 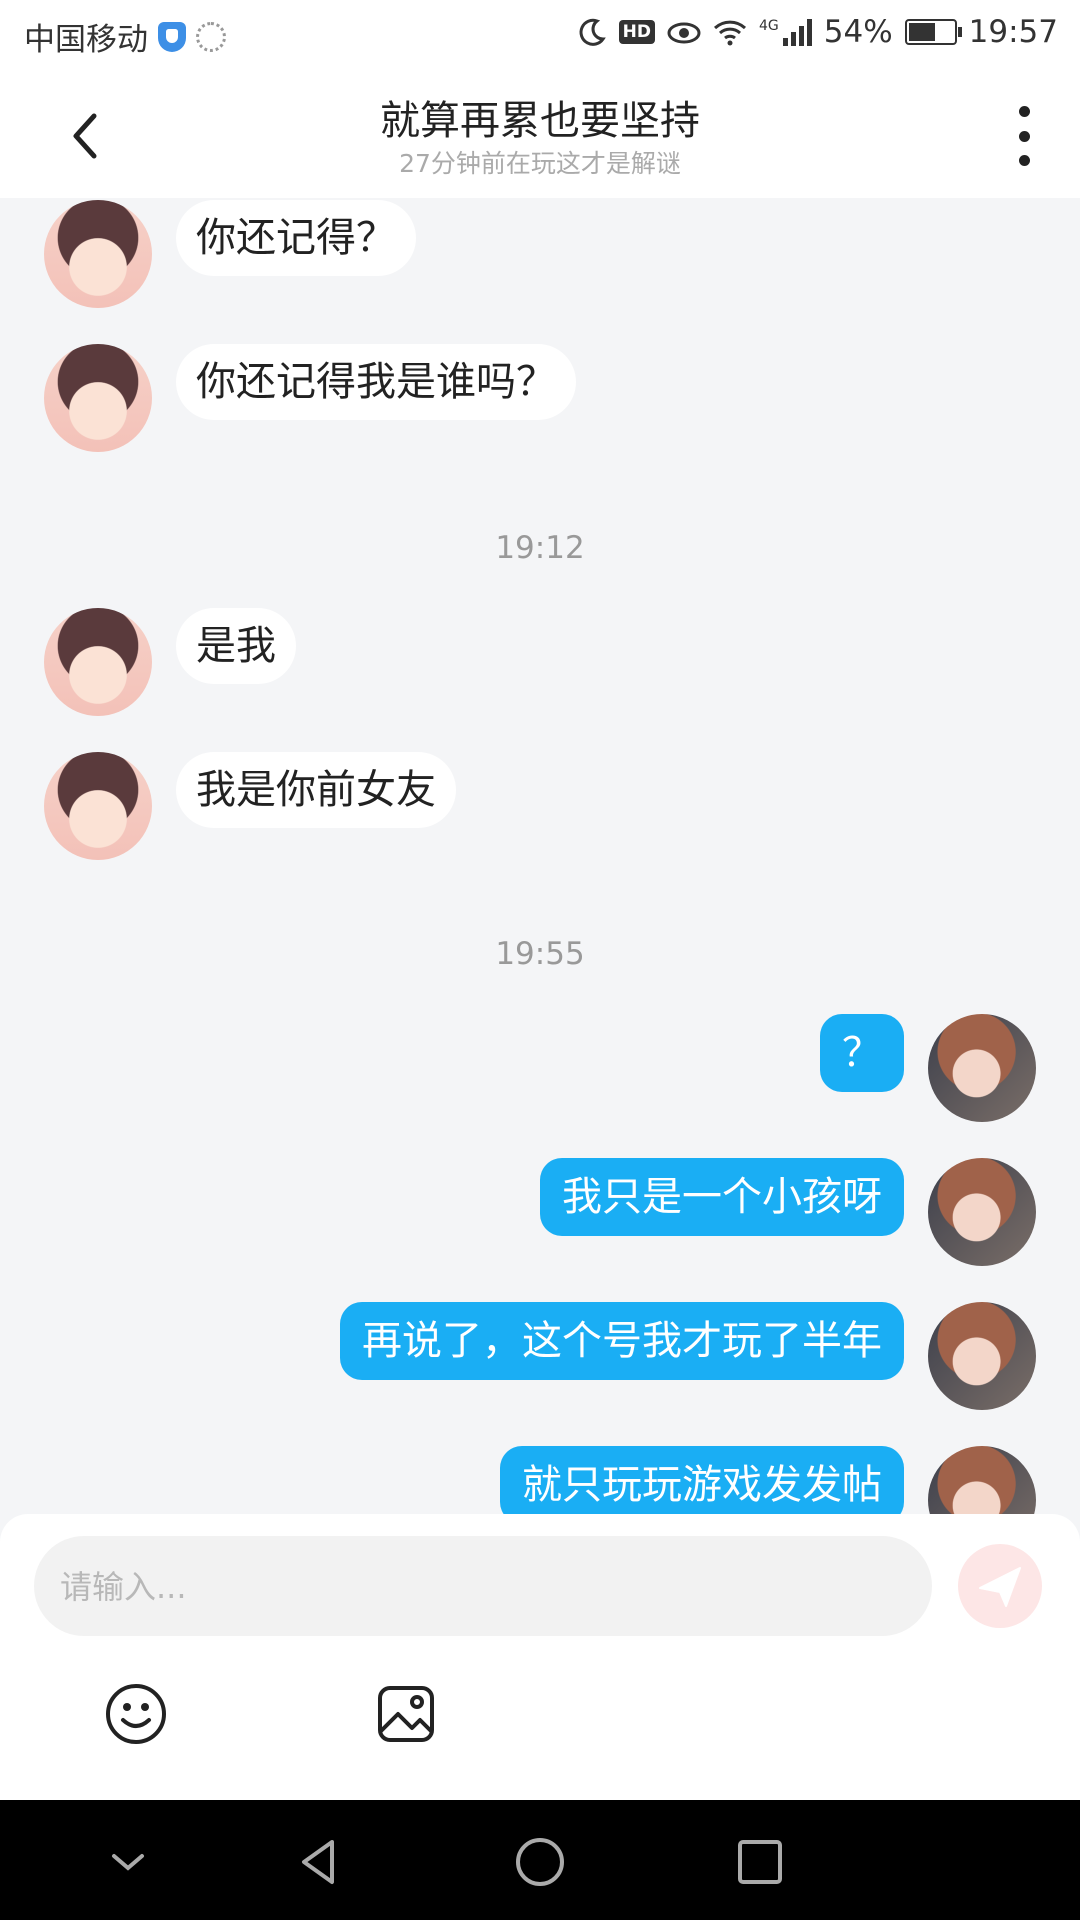 I want to click on nav-recent-button, so click(x=760, y=1862).